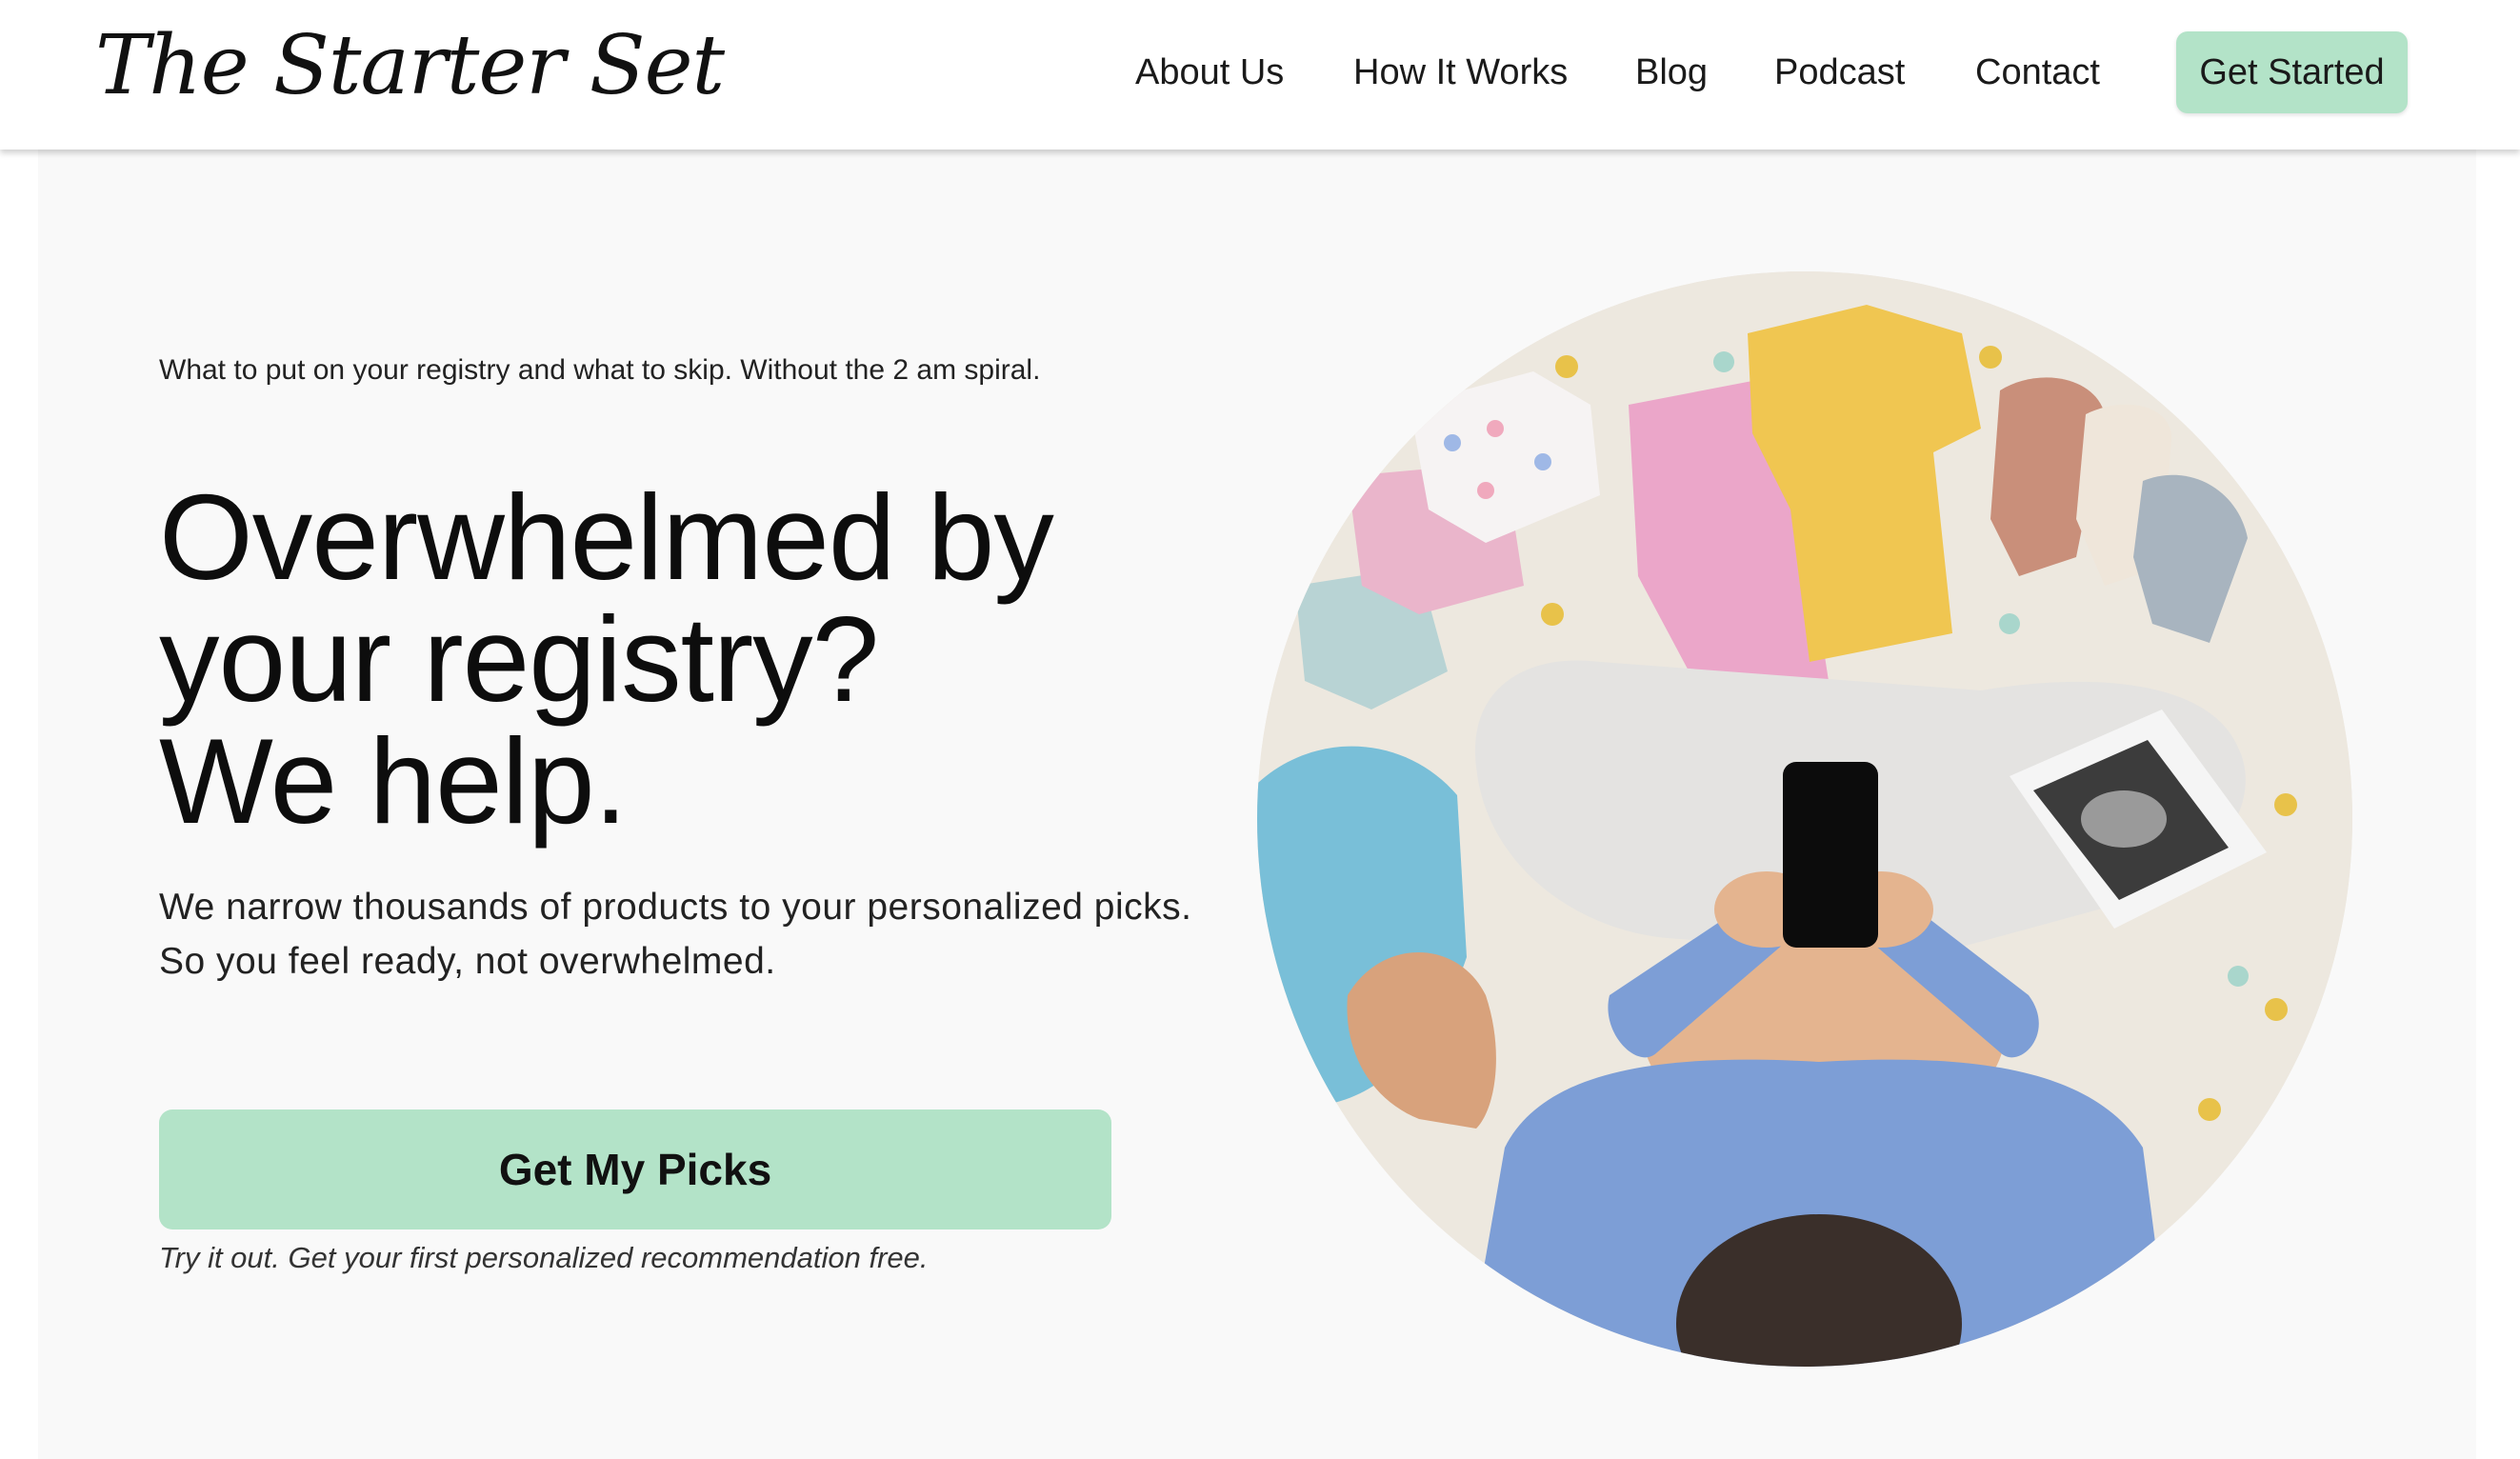 The image size is (2520, 1459). I want to click on get-my-picks-button: Get My Picks, so click(635, 1169).